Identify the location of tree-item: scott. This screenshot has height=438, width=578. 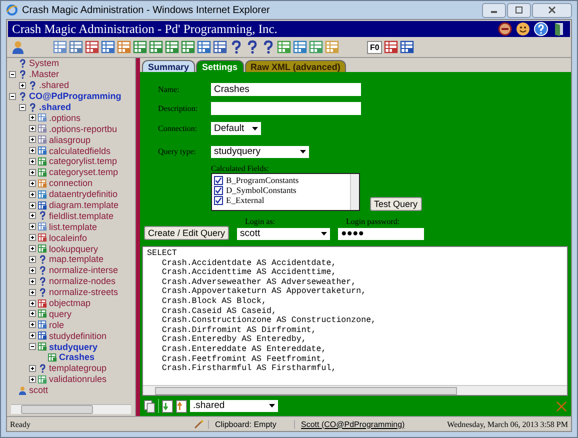
(38, 390).